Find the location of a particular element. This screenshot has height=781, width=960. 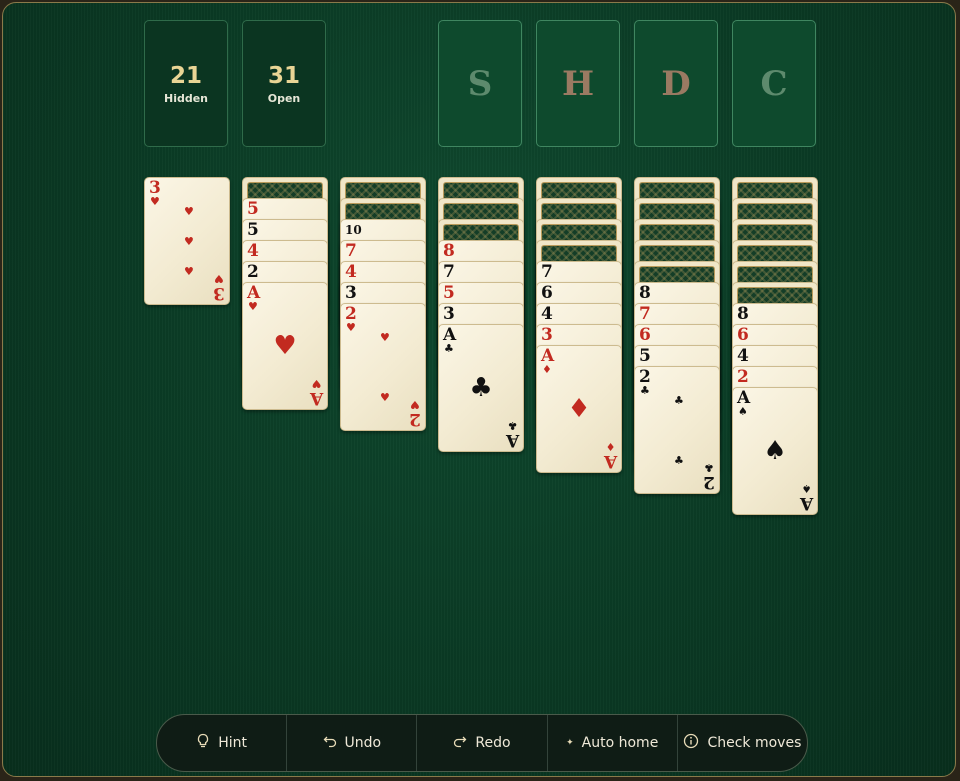

card-corner-bottom: A ♥ is located at coordinates (316, 392).